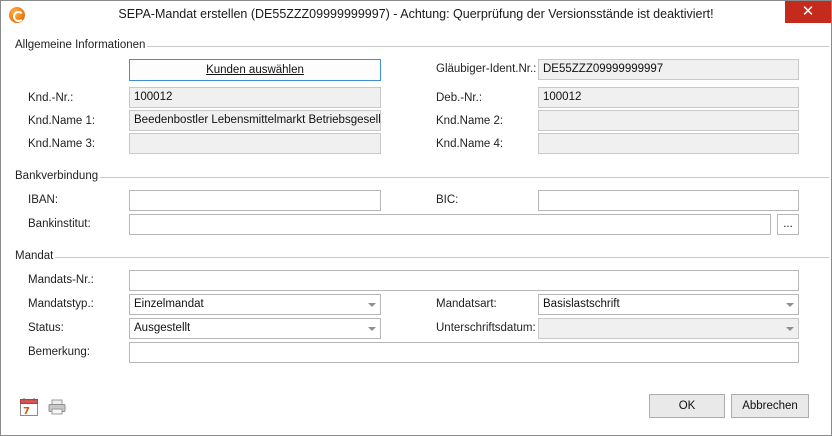  What do you see at coordinates (46, 328) in the screenshot?
I see `status-label: Status:` at bounding box center [46, 328].